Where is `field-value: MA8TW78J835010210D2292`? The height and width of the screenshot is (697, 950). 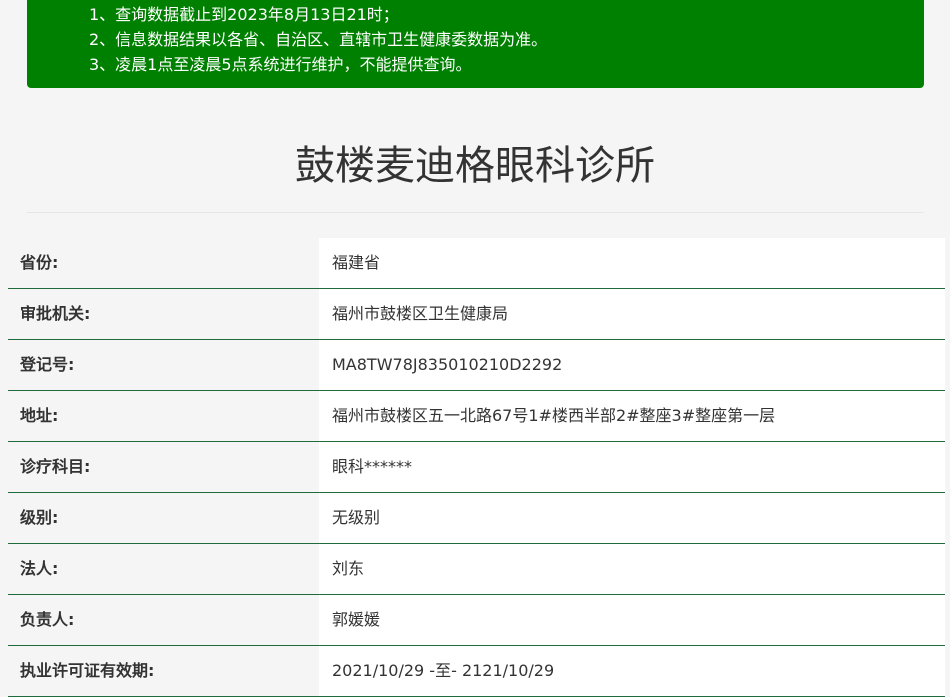 field-value: MA8TW78J835010210D2292 is located at coordinates (632, 365).